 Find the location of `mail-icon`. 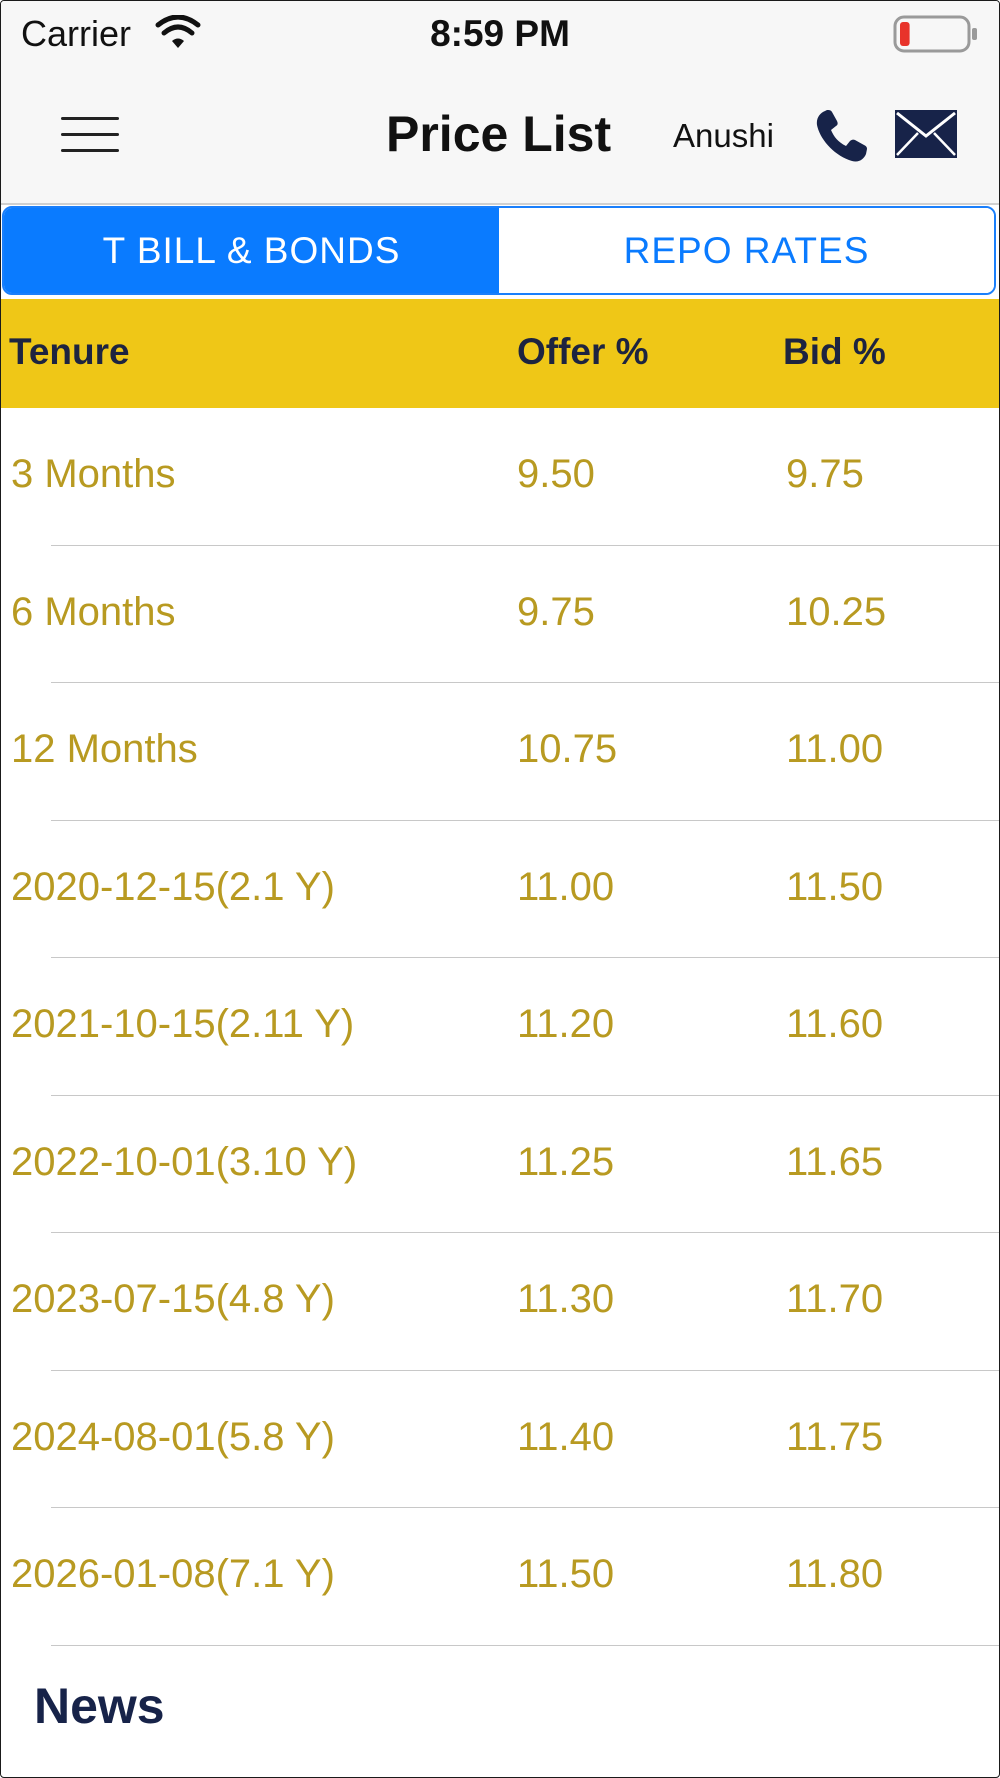

mail-icon is located at coordinates (926, 134).